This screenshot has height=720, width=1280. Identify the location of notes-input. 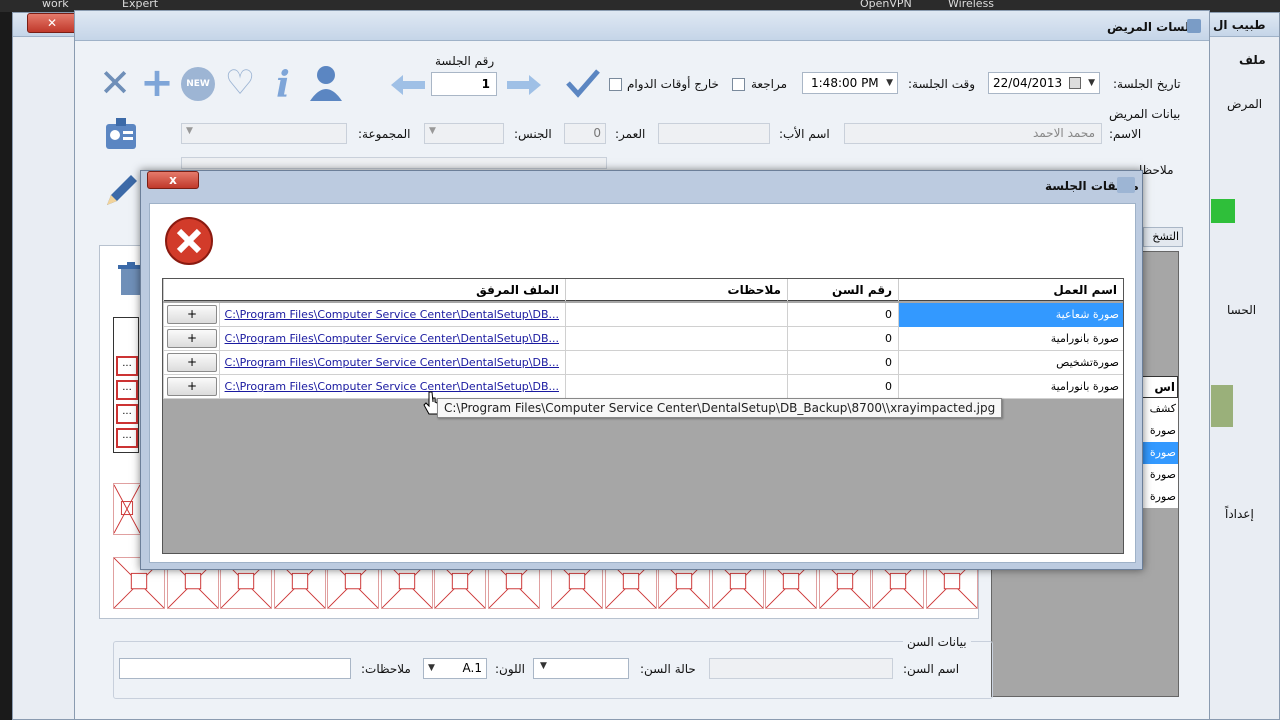
(394, 163).